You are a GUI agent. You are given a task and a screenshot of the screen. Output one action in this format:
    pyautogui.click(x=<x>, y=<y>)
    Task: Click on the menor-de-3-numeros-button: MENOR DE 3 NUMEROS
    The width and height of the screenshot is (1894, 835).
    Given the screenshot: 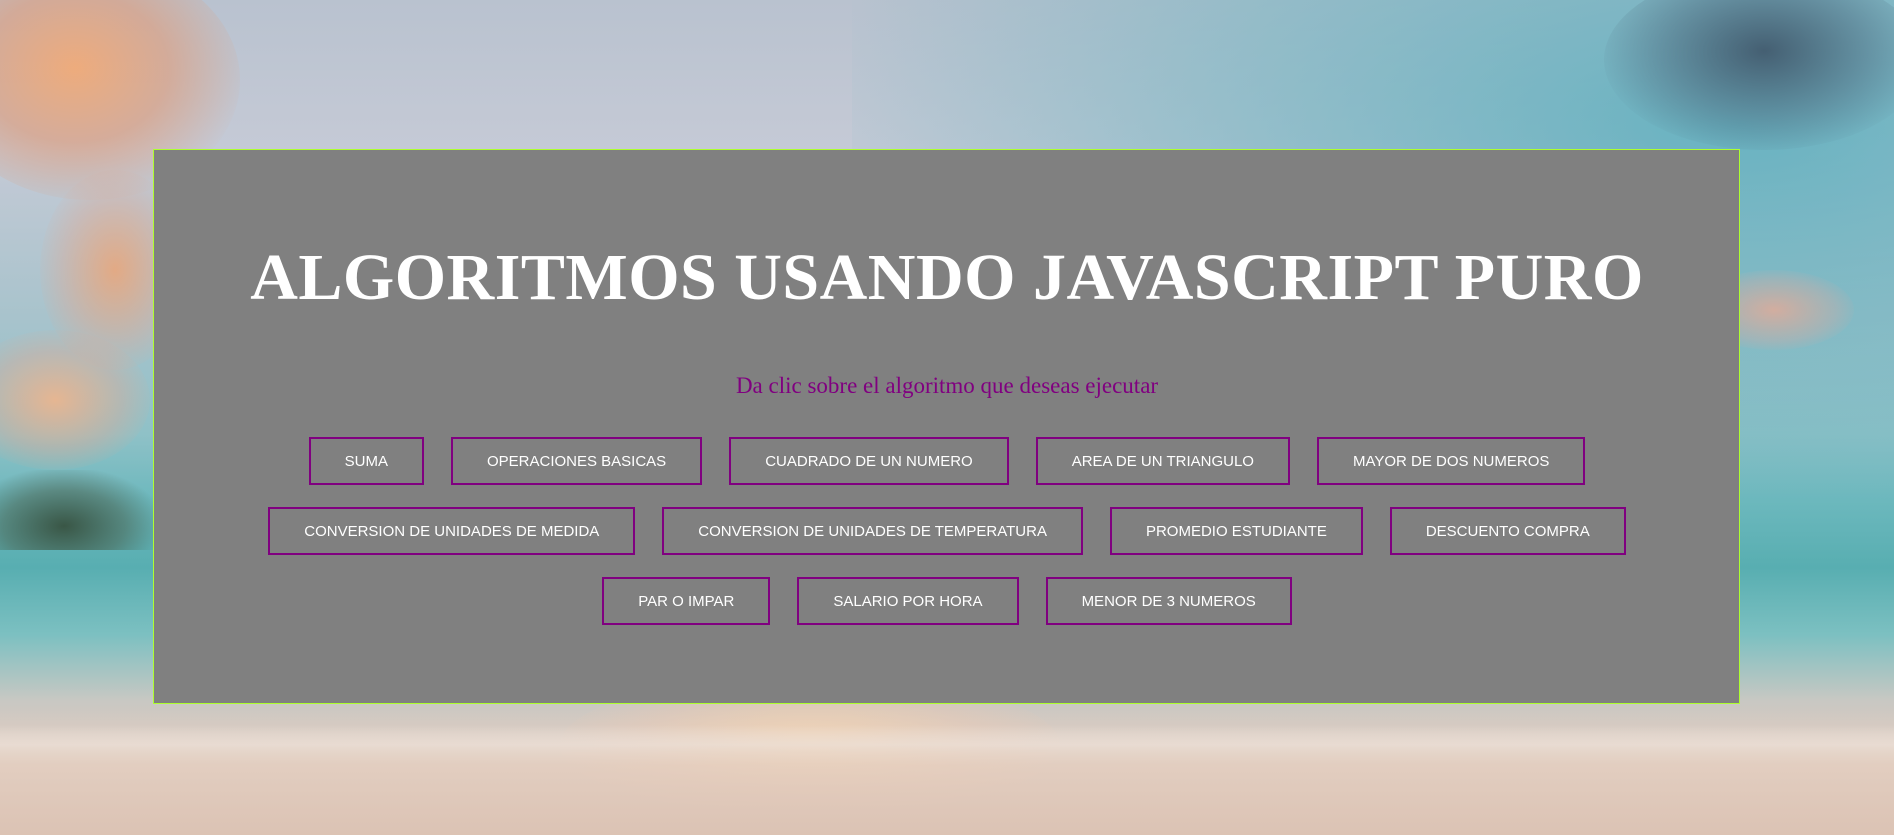 What is the action you would take?
    pyautogui.click(x=1168, y=601)
    